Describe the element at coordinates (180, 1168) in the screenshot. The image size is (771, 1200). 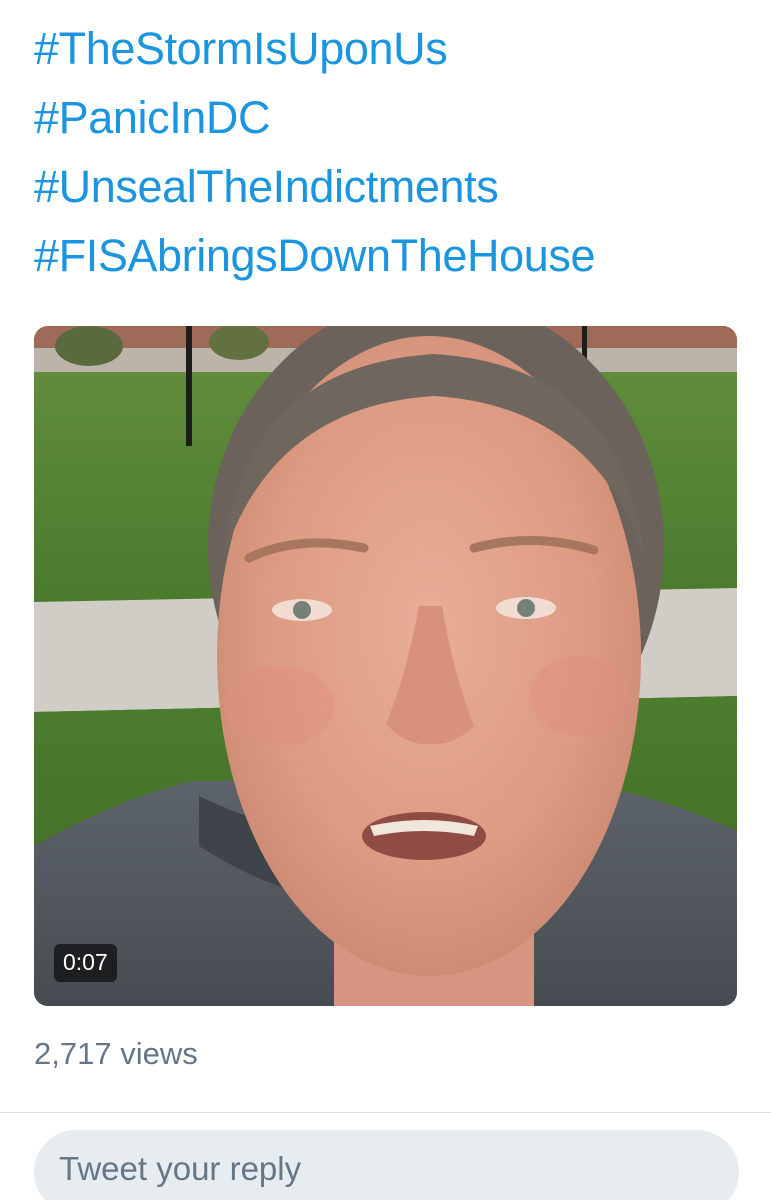
I see `reply-placeholder: Tweet your reply` at that location.